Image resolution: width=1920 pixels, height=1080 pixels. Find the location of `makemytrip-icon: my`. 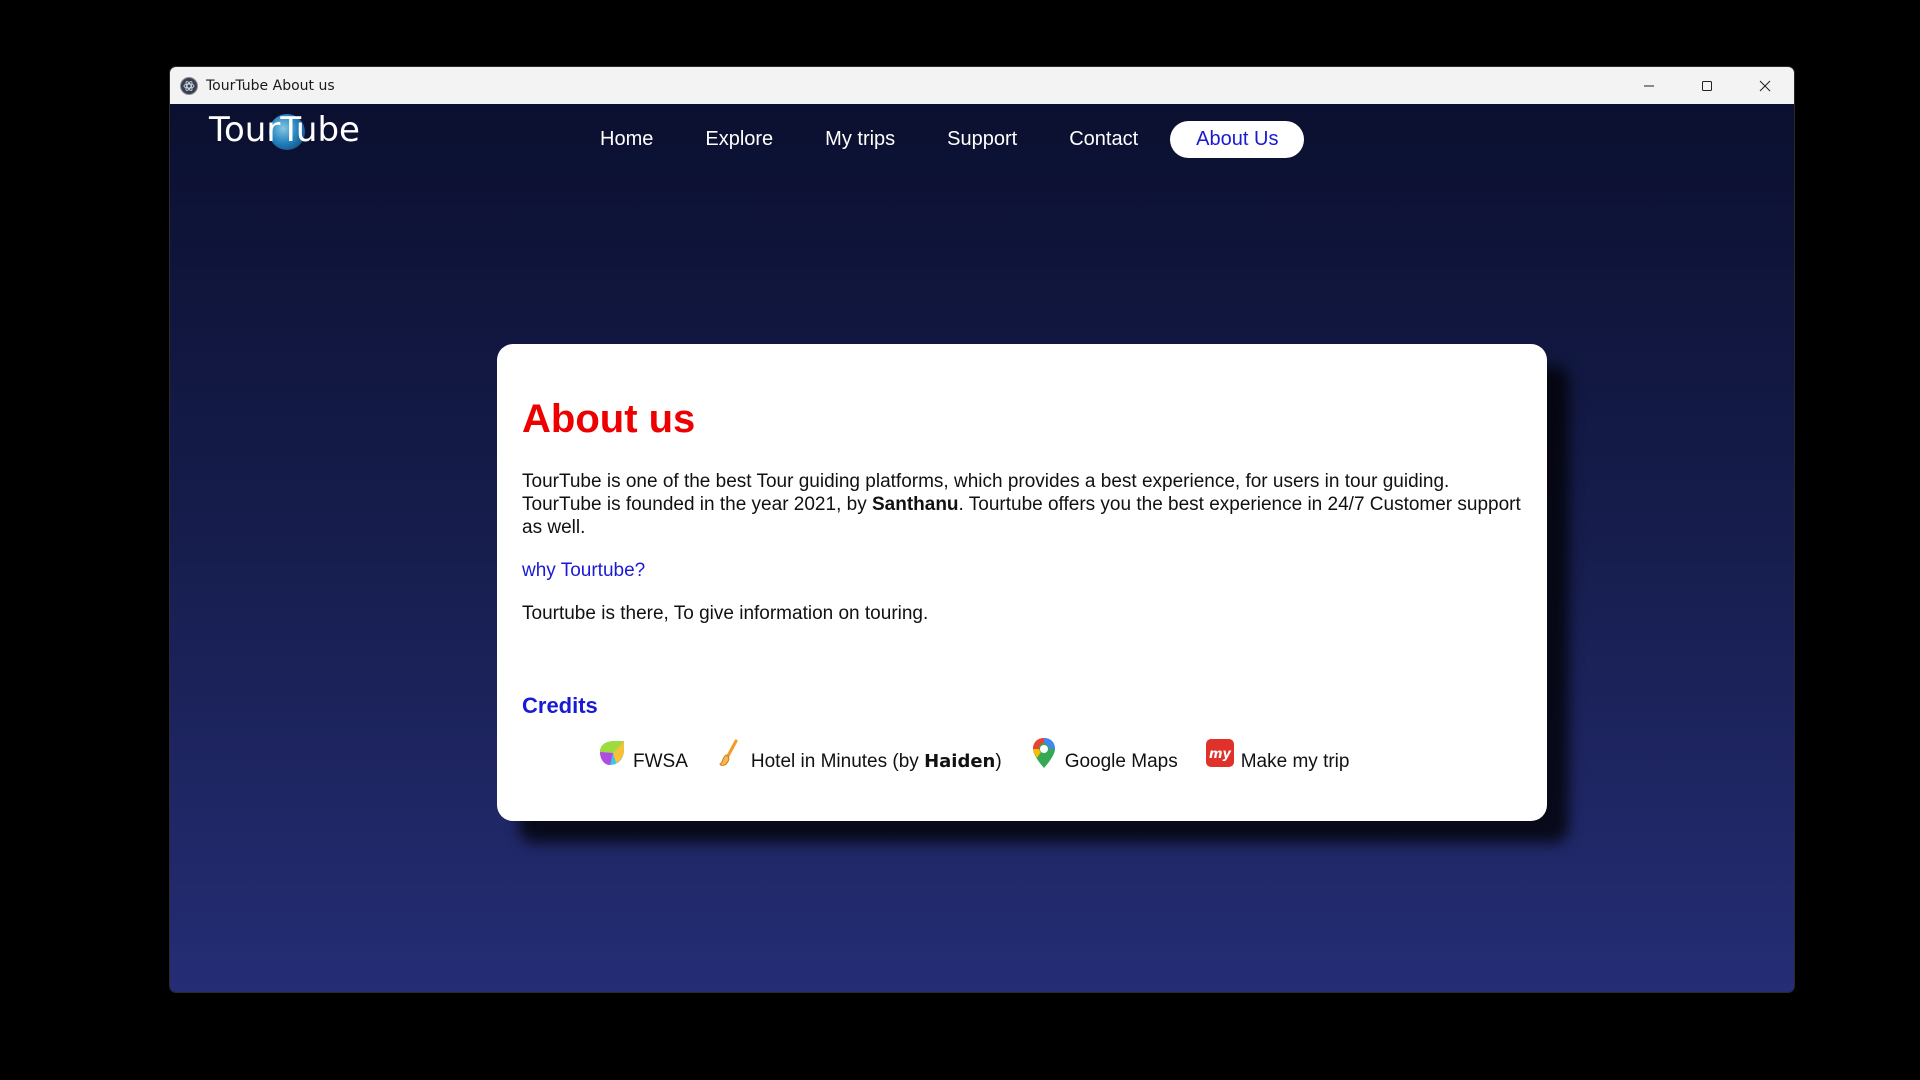

makemytrip-icon: my is located at coordinates (1220, 753).